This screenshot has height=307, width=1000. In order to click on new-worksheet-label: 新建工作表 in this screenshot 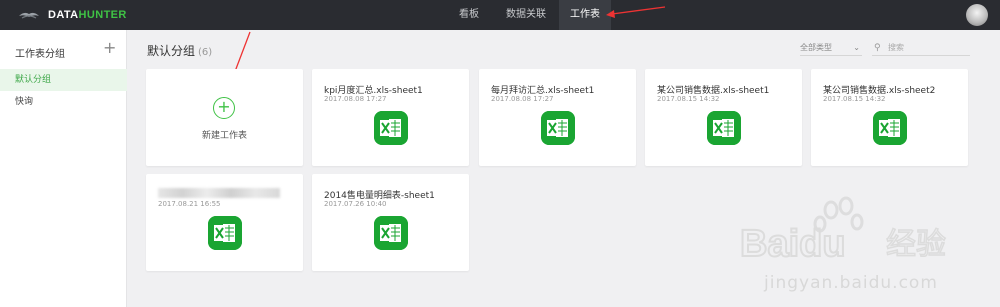, I will do `click(224, 136)`.